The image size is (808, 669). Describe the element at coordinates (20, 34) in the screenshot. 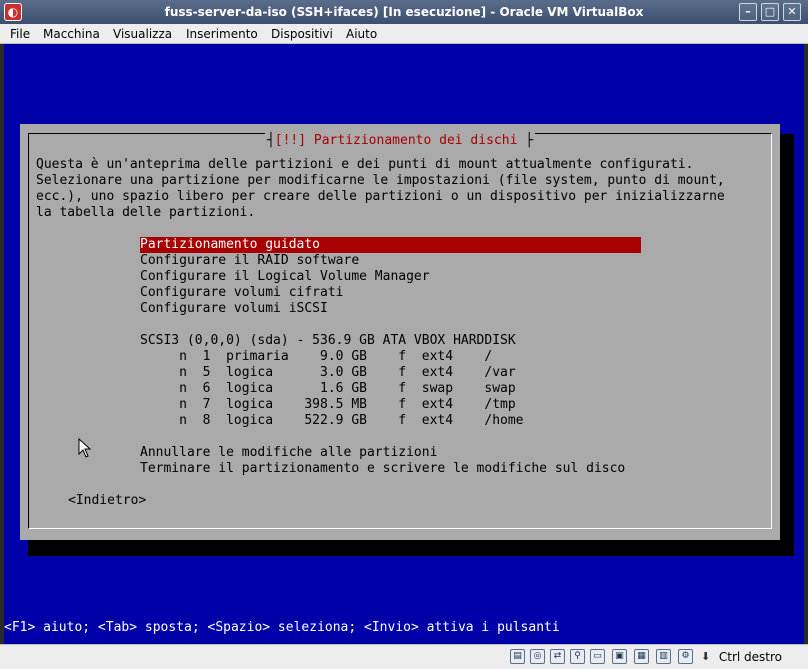

I see `menu-file: File` at that location.